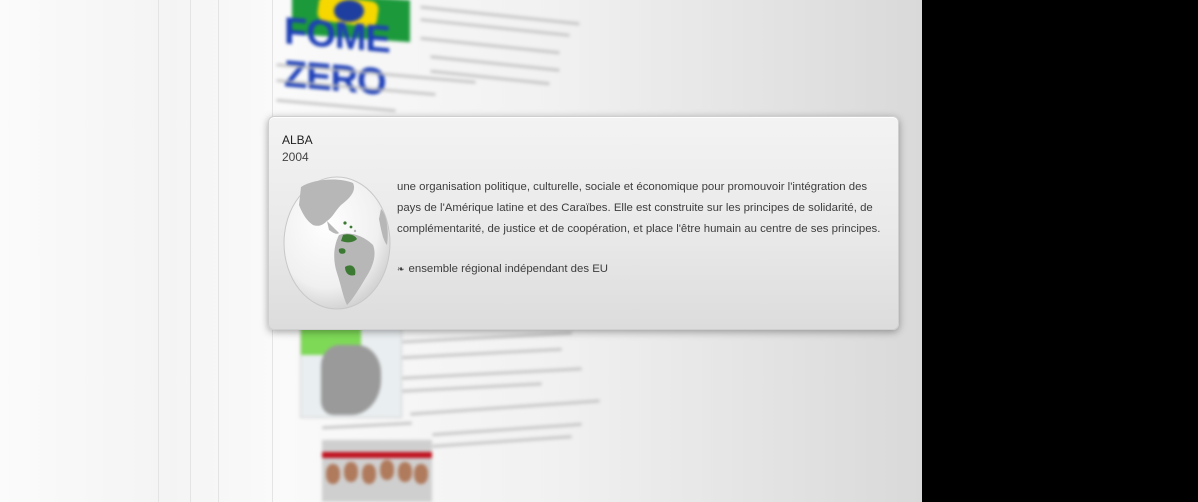 The height and width of the screenshot is (502, 1198). What do you see at coordinates (337, 244) in the screenshot?
I see `globe-map-icon` at bounding box center [337, 244].